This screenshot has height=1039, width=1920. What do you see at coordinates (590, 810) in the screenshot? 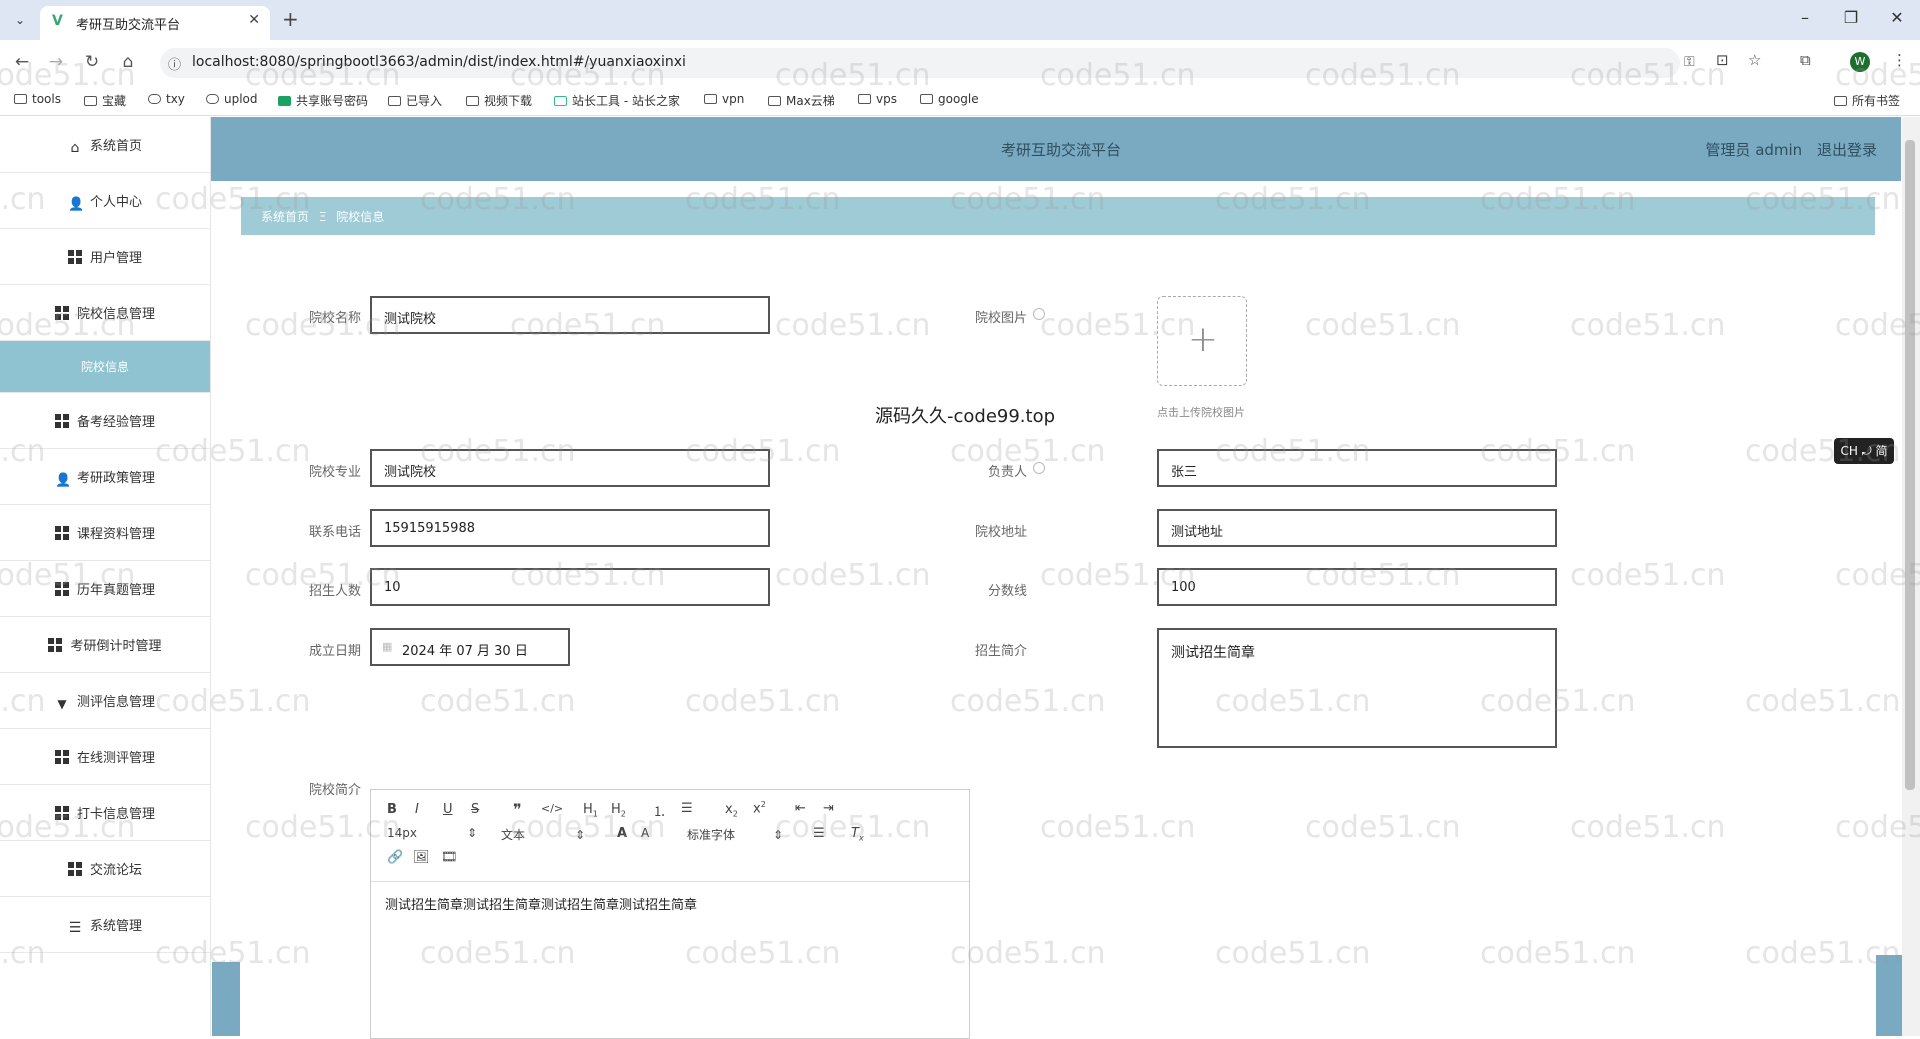
I see `h1-icon: H1` at bounding box center [590, 810].